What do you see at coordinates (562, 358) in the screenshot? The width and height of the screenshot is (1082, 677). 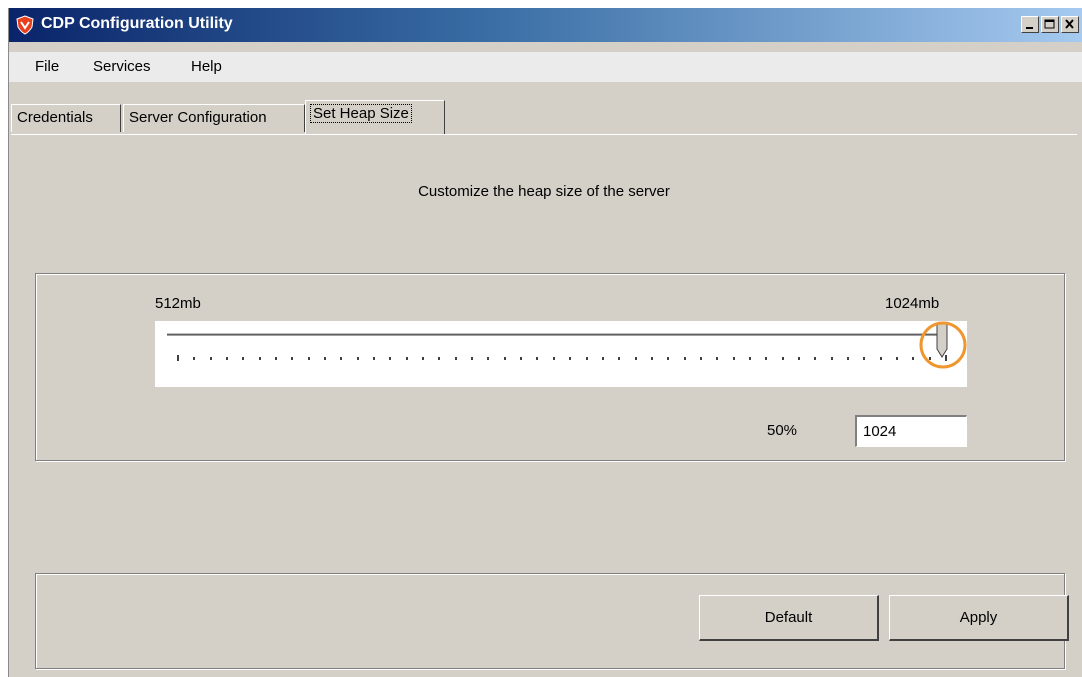 I see `slider-ticks` at bounding box center [562, 358].